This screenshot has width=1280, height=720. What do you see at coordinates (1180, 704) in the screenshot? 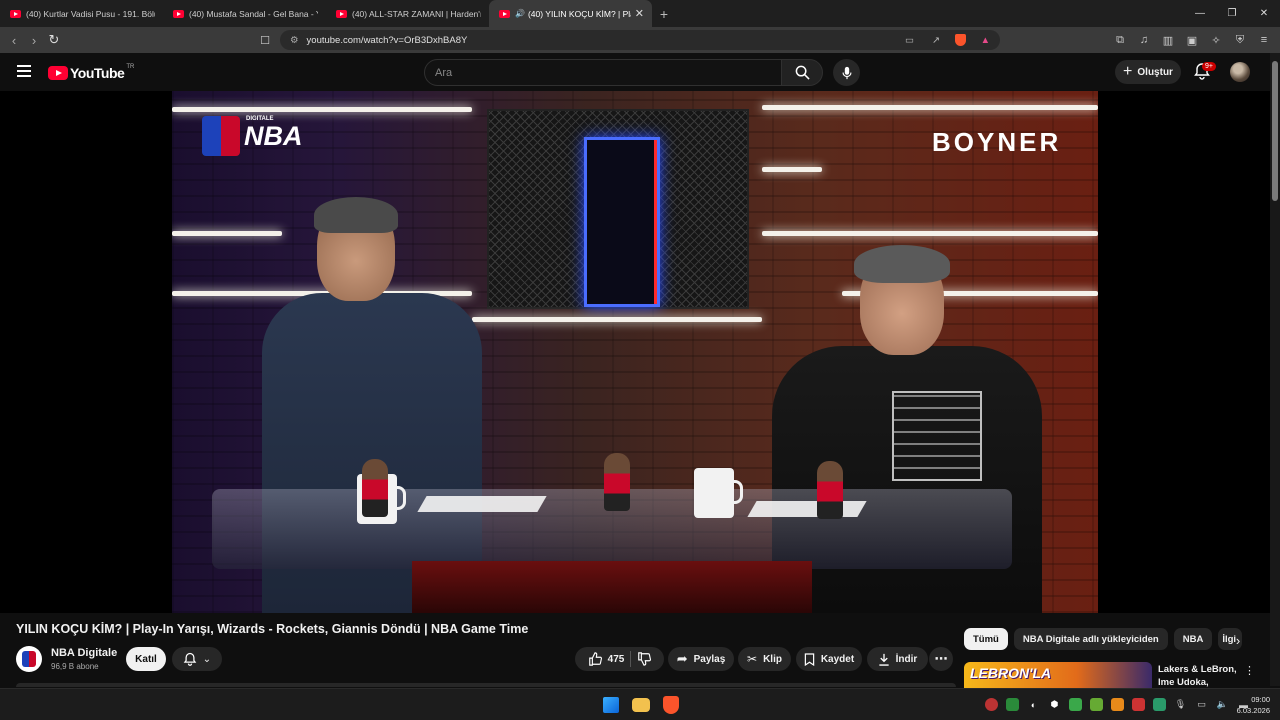
I see `microphone-icon: 🎙` at bounding box center [1180, 704].